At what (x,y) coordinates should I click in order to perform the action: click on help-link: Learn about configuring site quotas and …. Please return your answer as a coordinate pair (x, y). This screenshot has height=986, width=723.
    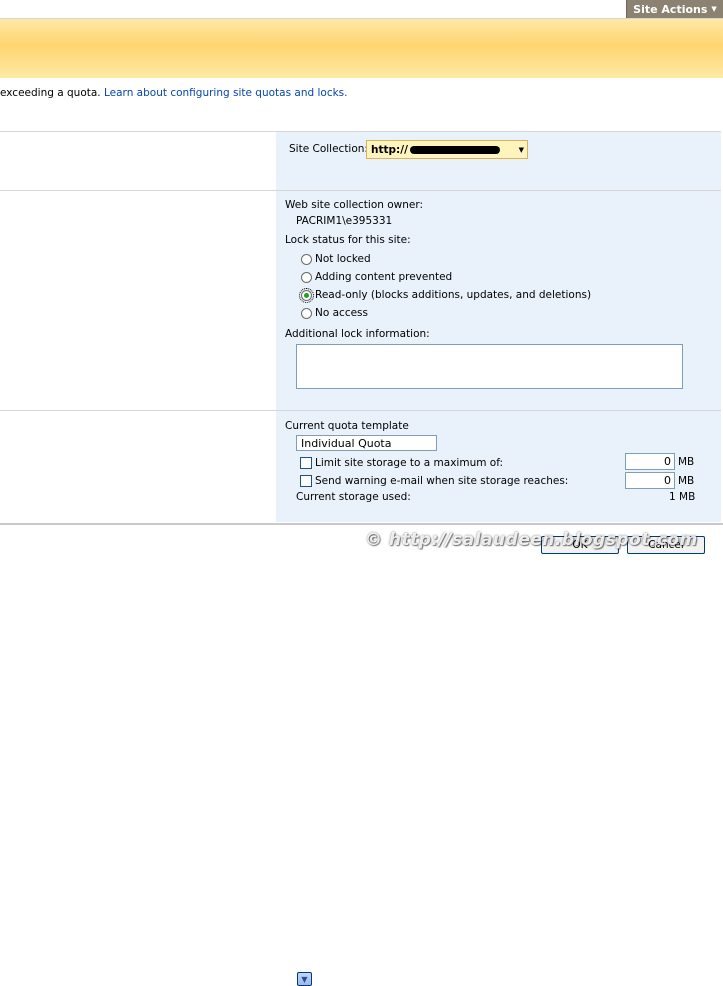
    Looking at the image, I should click on (226, 93).